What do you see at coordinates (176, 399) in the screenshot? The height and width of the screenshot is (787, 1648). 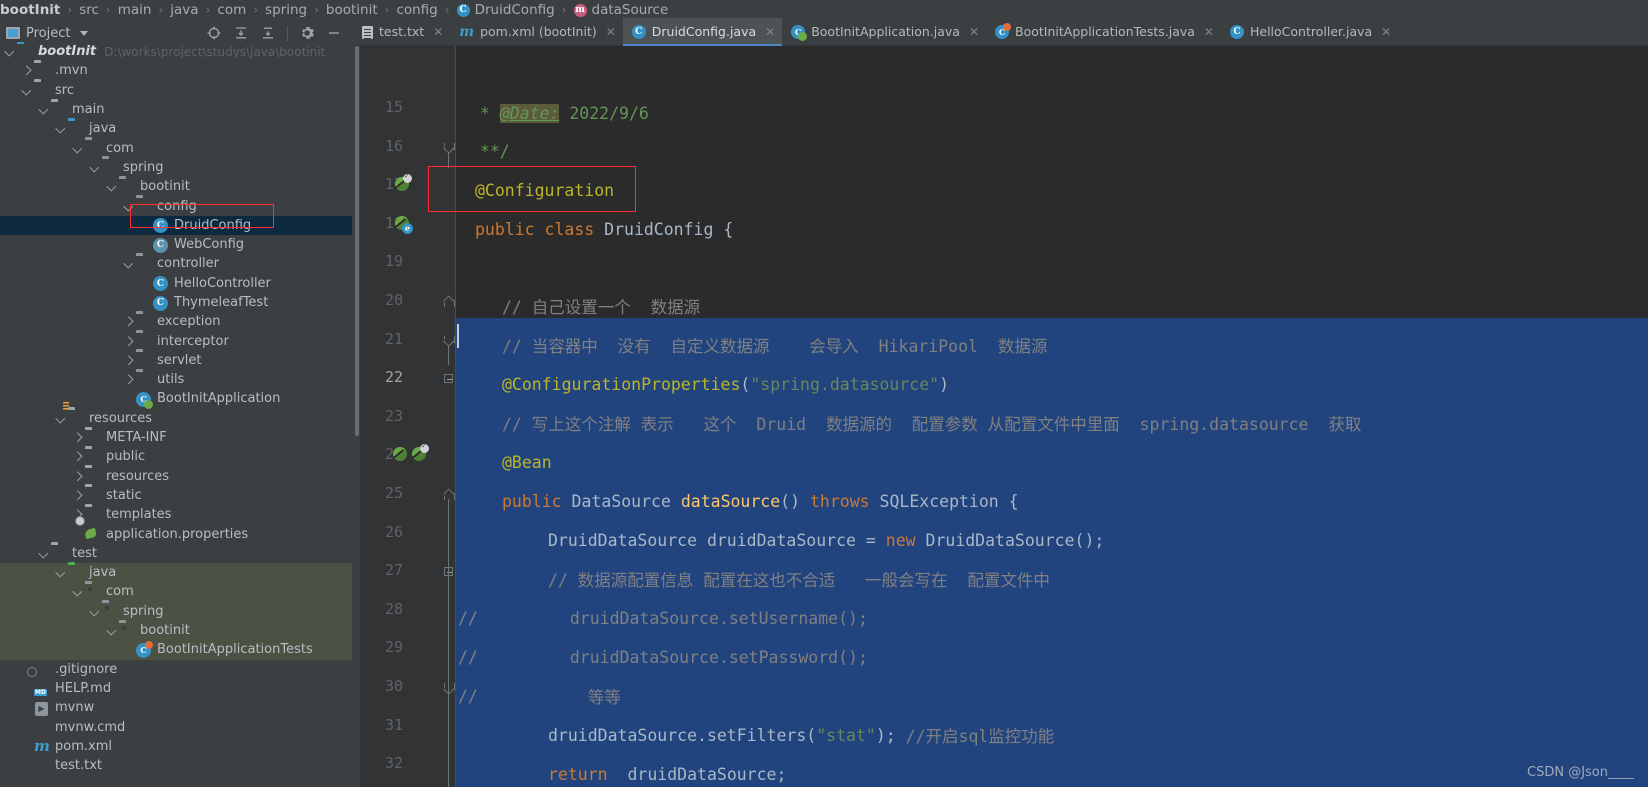 I see `tree-item-bootinitapplication: C BootInitApplication` at bounding box center [176, 399].